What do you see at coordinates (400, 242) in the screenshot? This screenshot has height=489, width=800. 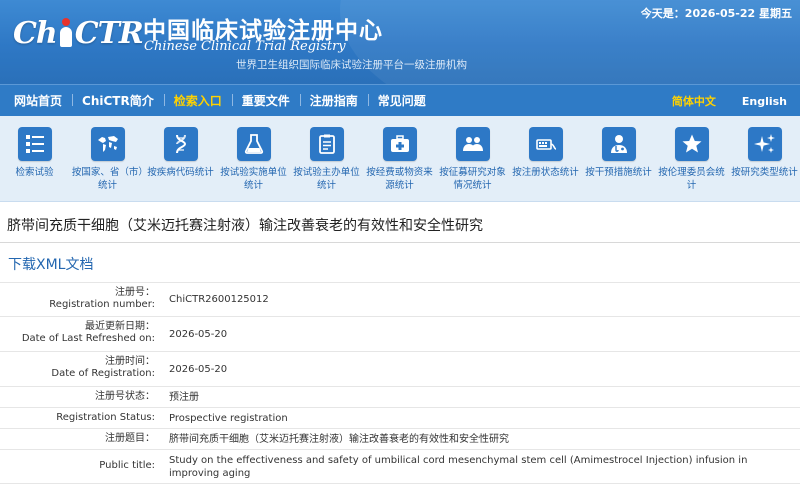 I see `divider` at bounding box center [400, 242].